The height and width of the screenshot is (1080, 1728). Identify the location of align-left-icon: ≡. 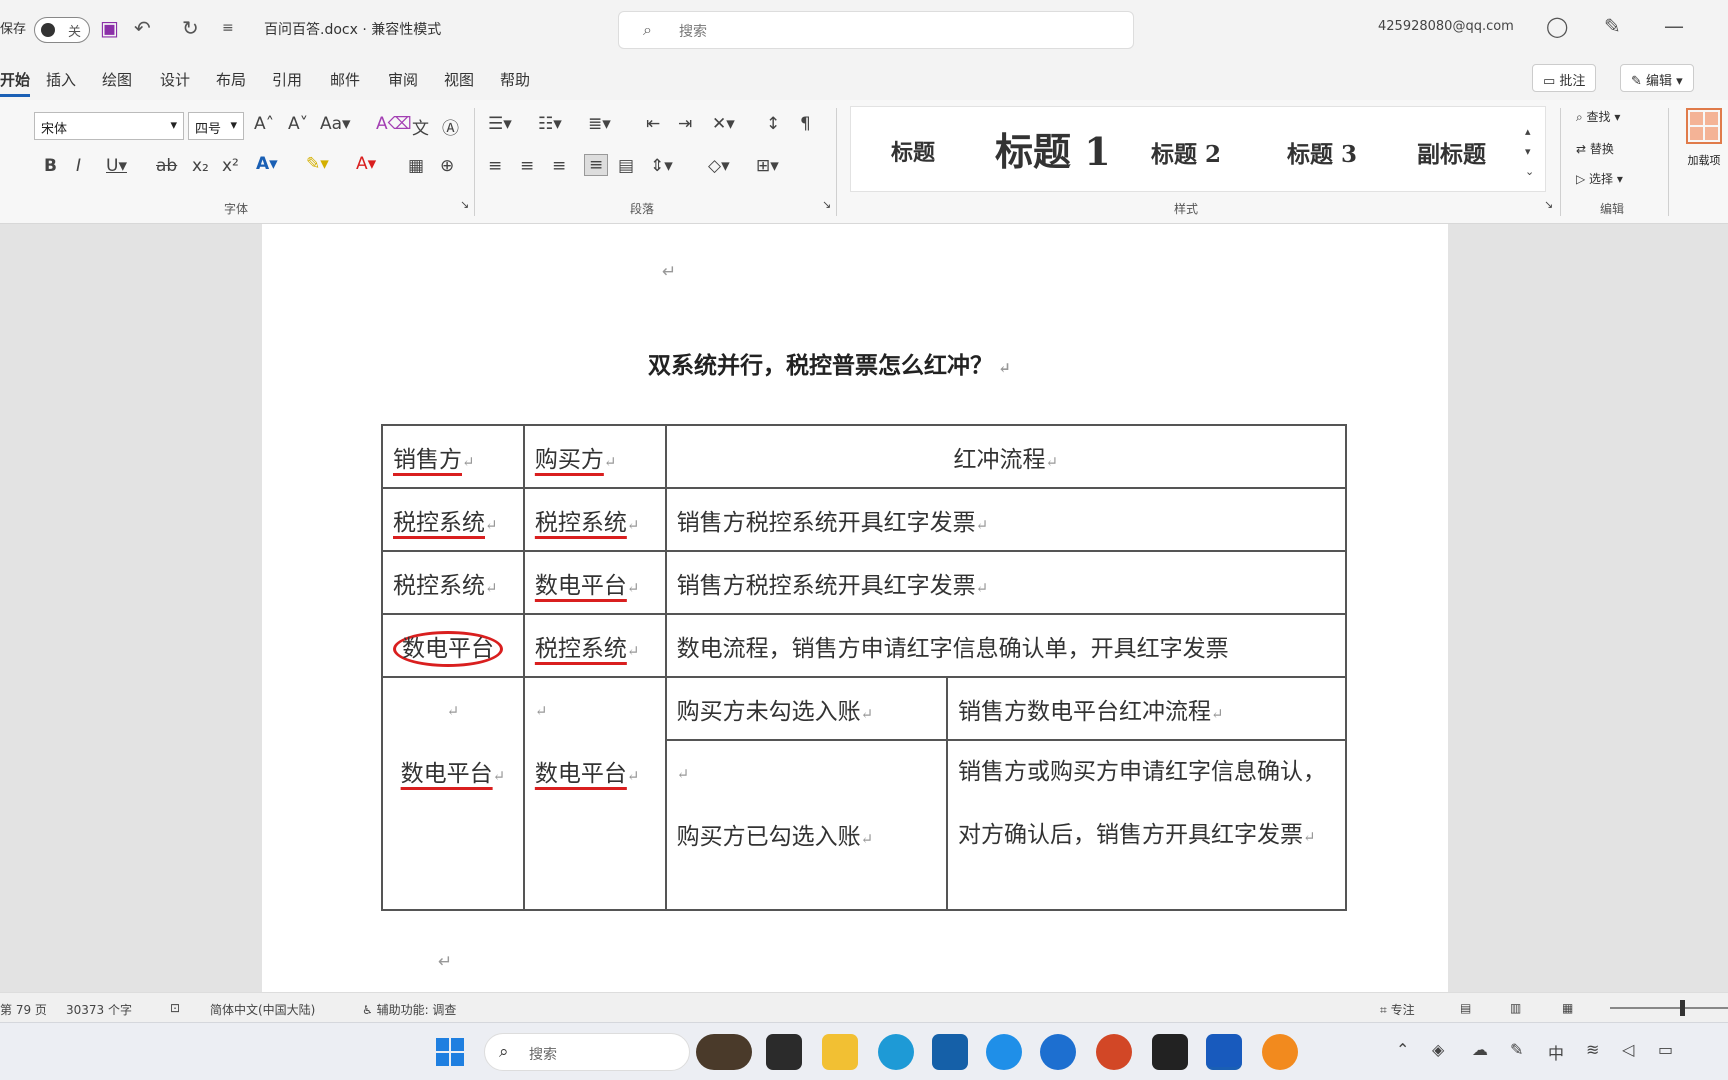
(495, 166).